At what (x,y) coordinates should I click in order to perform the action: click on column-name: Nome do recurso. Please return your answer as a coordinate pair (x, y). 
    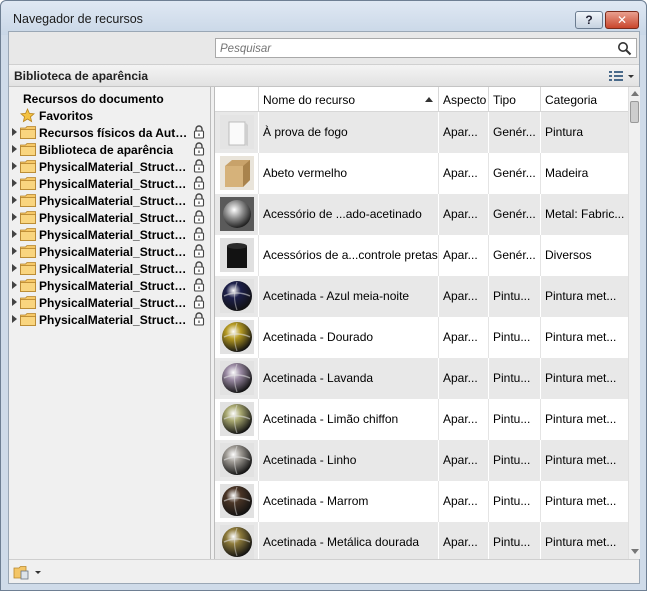
    Looking at the image, I should click on (349, 99).